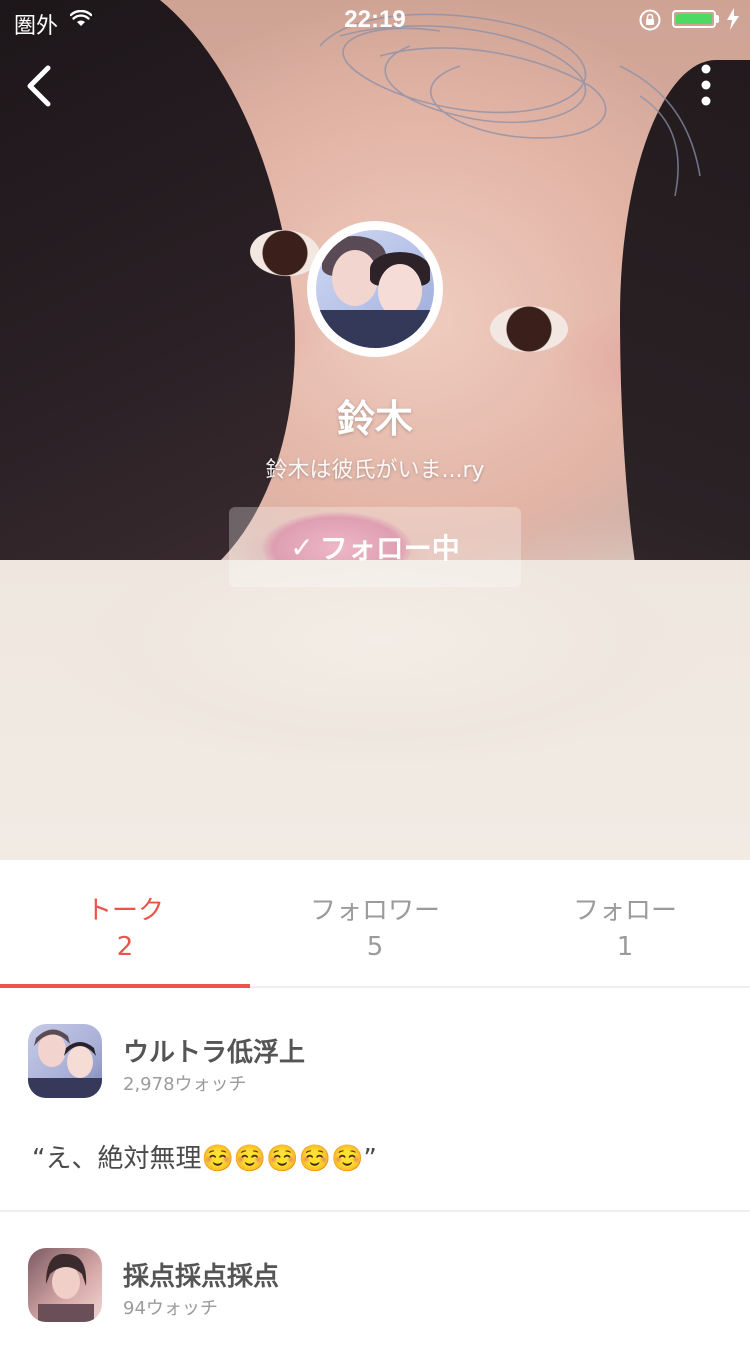 The height and width of the screenshot is (1352, 750). I want to click on chevron-left-icon, so click(39, 86).